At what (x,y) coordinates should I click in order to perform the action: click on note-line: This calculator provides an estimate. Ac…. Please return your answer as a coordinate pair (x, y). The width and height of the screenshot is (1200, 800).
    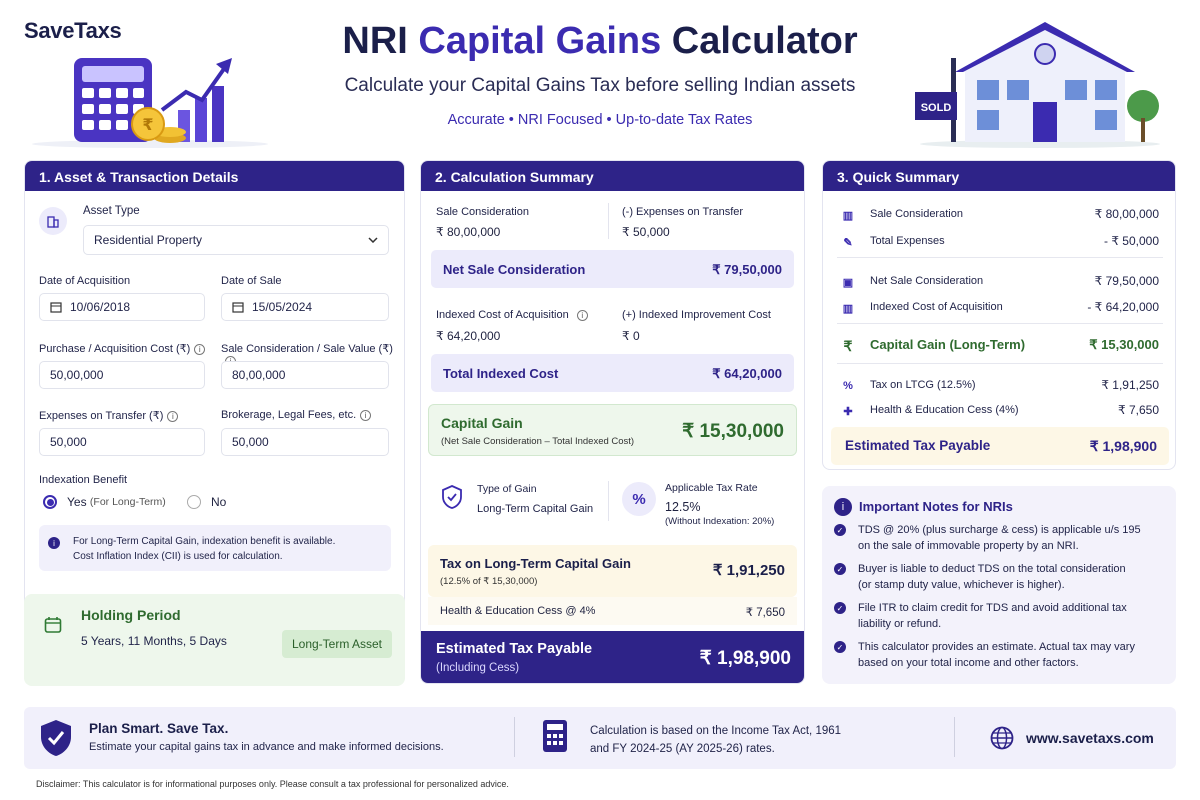
    Looking at the image, I should click on (996, 647).